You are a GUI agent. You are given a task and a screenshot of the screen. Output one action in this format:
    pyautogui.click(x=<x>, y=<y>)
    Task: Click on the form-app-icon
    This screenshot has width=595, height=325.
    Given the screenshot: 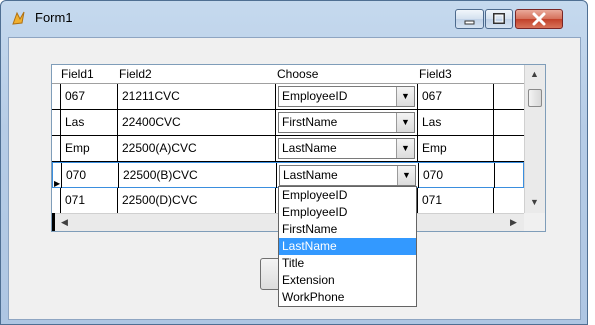 What is the action you would take?
    pyautogui.click(x=18, y=18)
    